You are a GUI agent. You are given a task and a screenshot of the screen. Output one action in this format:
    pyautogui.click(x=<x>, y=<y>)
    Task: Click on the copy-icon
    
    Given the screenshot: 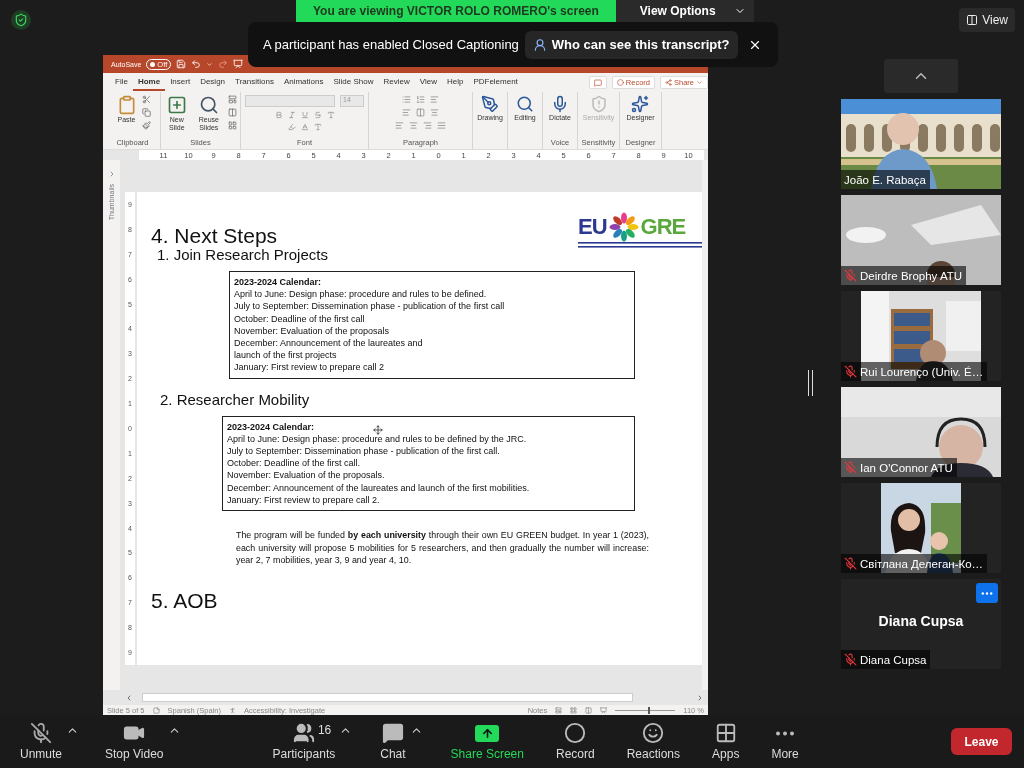 What is the action you would take?
    pyautogui.click(x=146, y=112)
    